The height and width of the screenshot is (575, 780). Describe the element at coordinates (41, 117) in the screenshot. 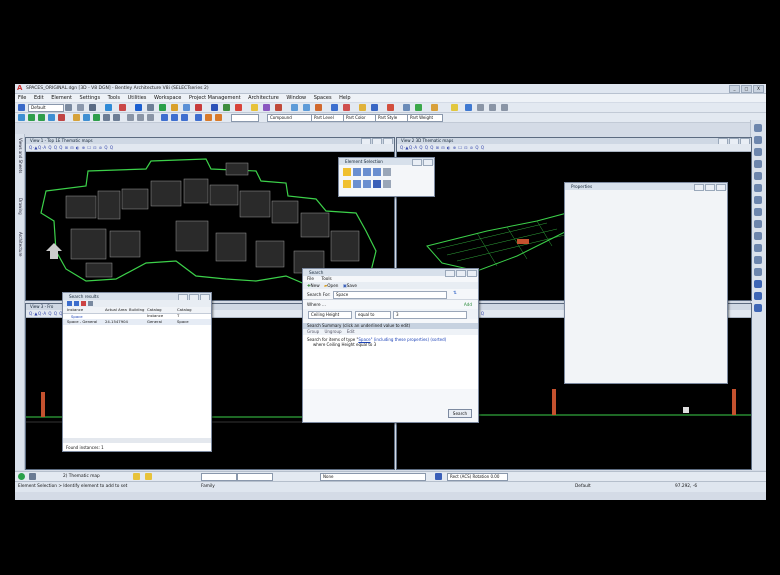

I see `view-zoom-icon` at that location.